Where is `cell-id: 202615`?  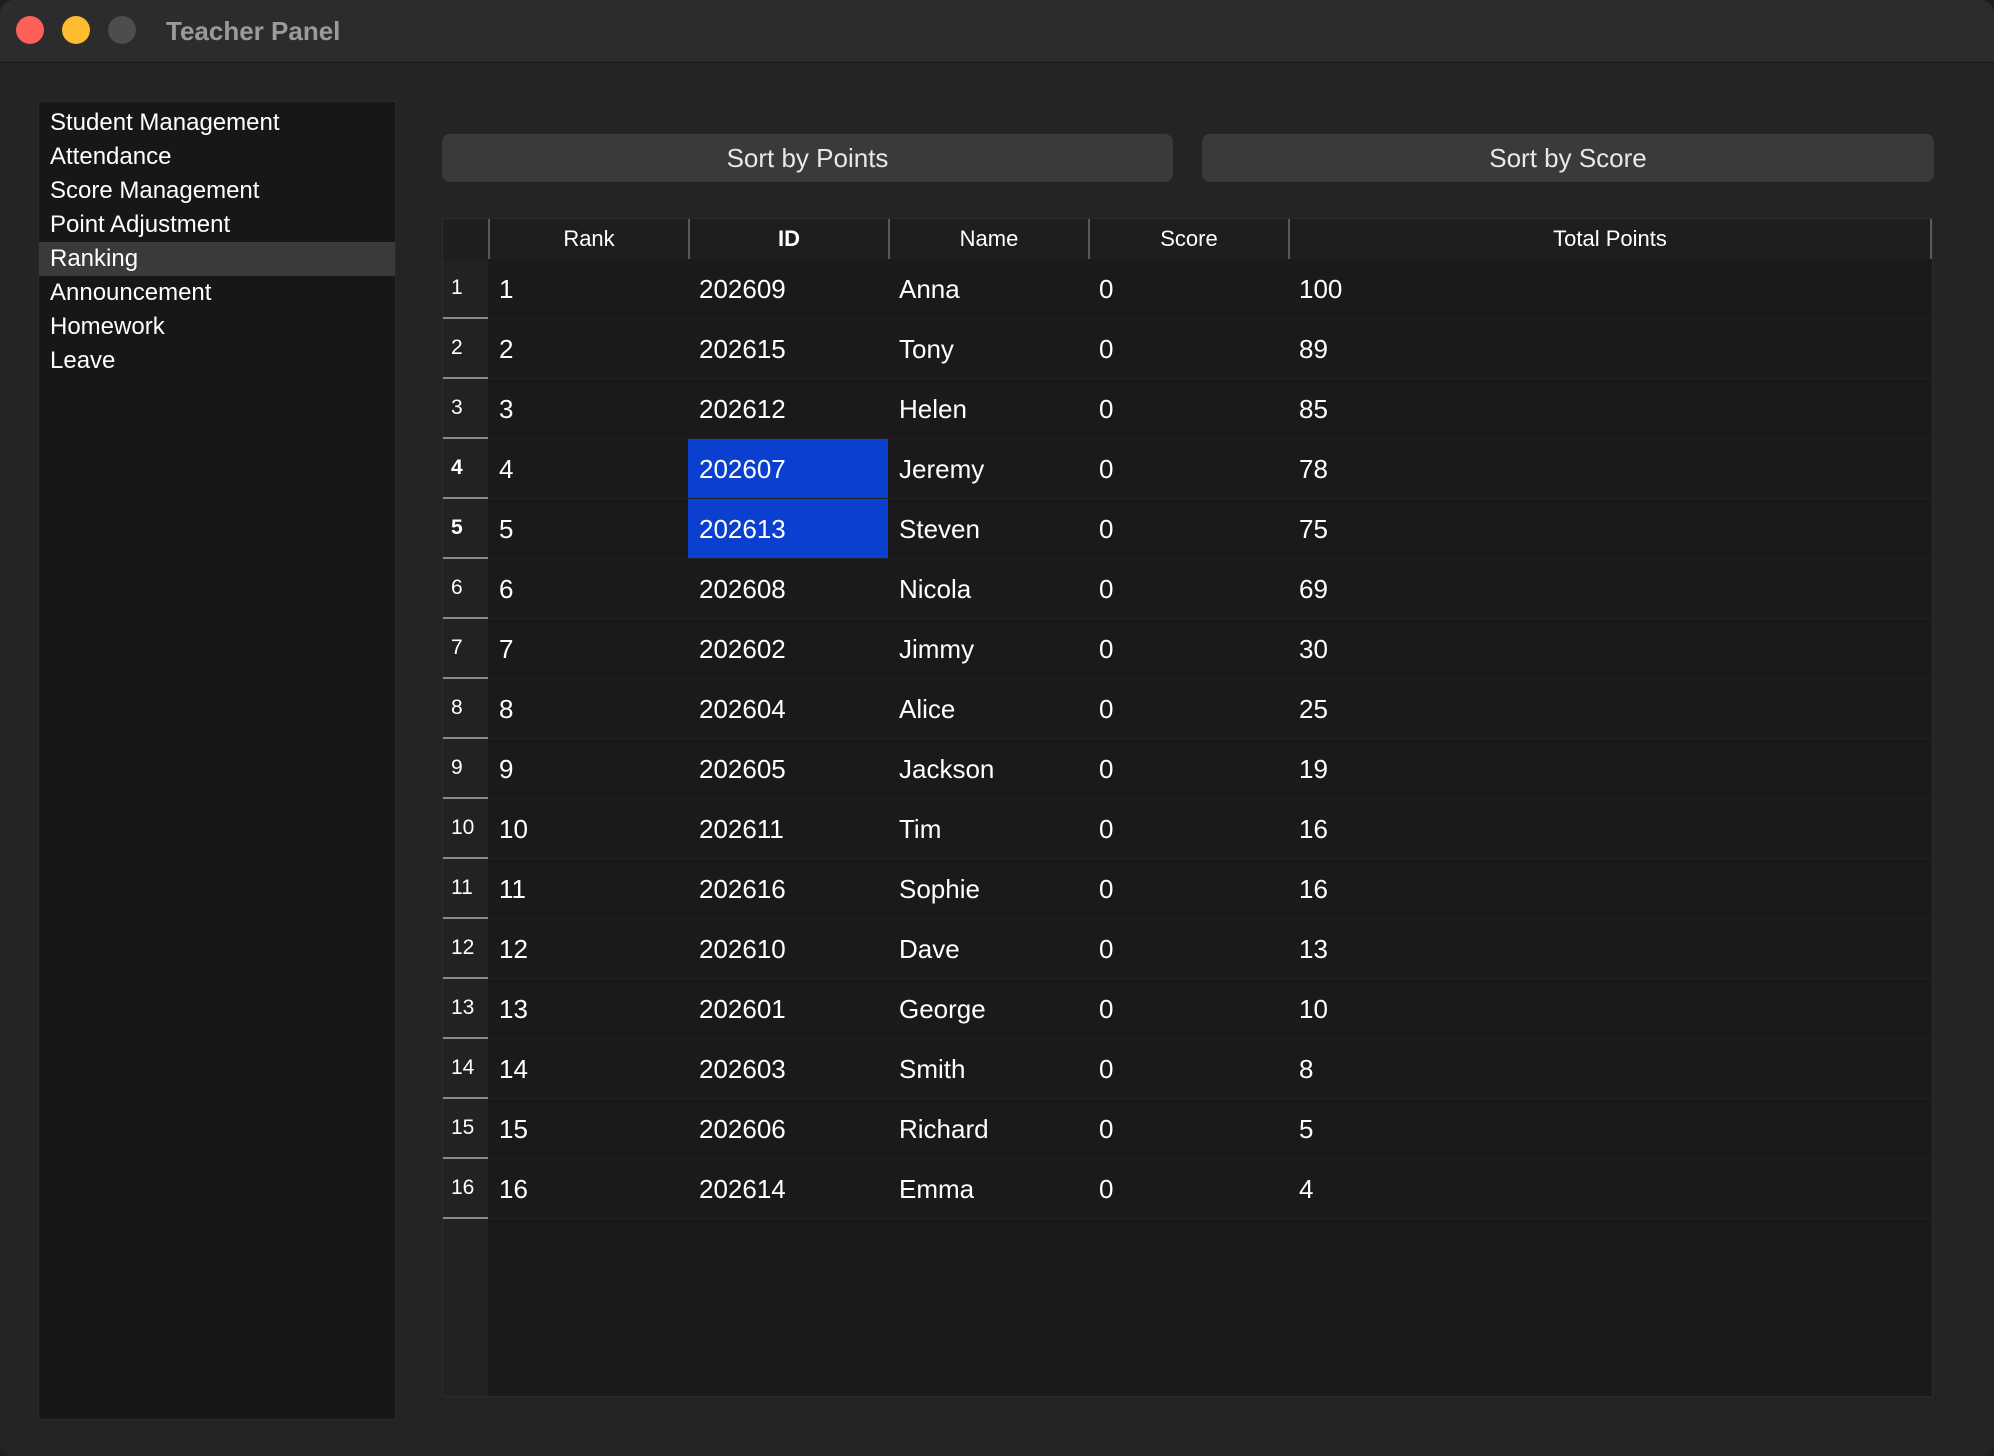
cell-id: 202615 is located at coordinates (788, 349).